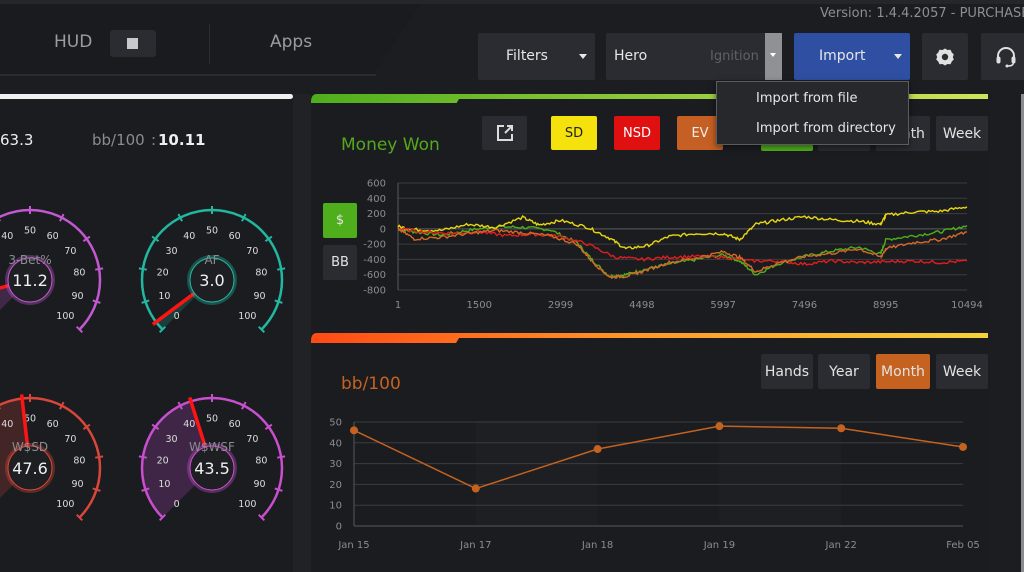 This screenshot has height=572, width=1024. I want to click on y-tick-label: 10, so click(335, 506).